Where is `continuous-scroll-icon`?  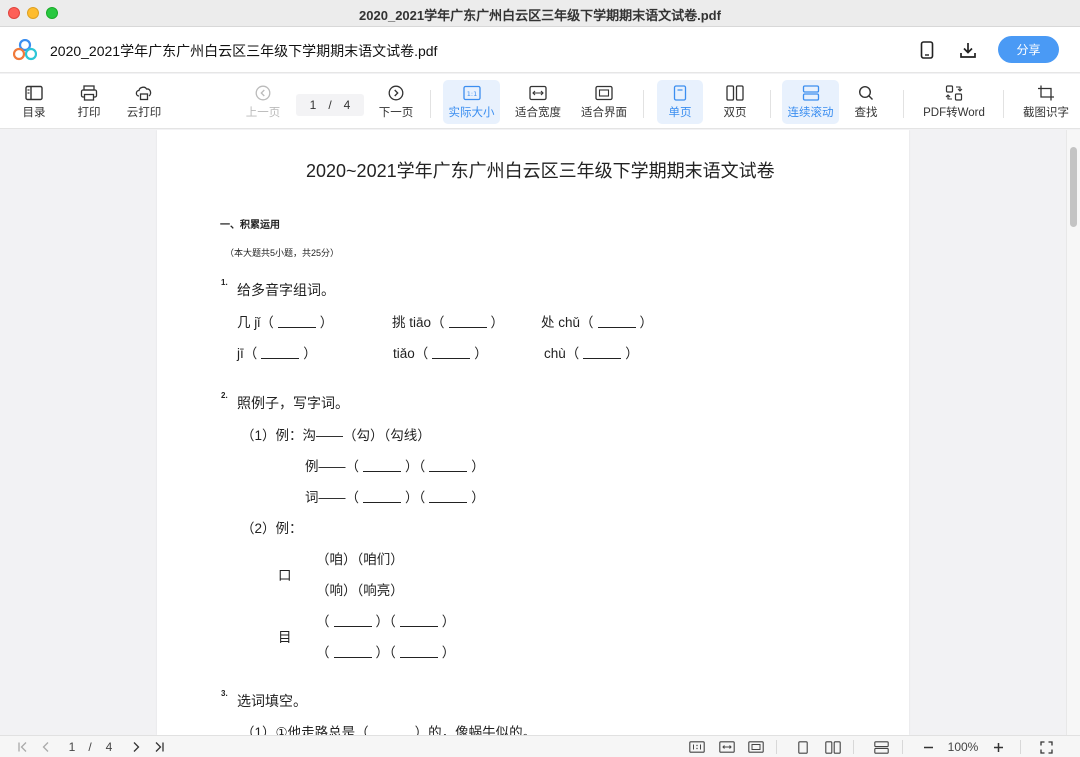
continuous-scroll-icon is located at coordinates (881, 747).